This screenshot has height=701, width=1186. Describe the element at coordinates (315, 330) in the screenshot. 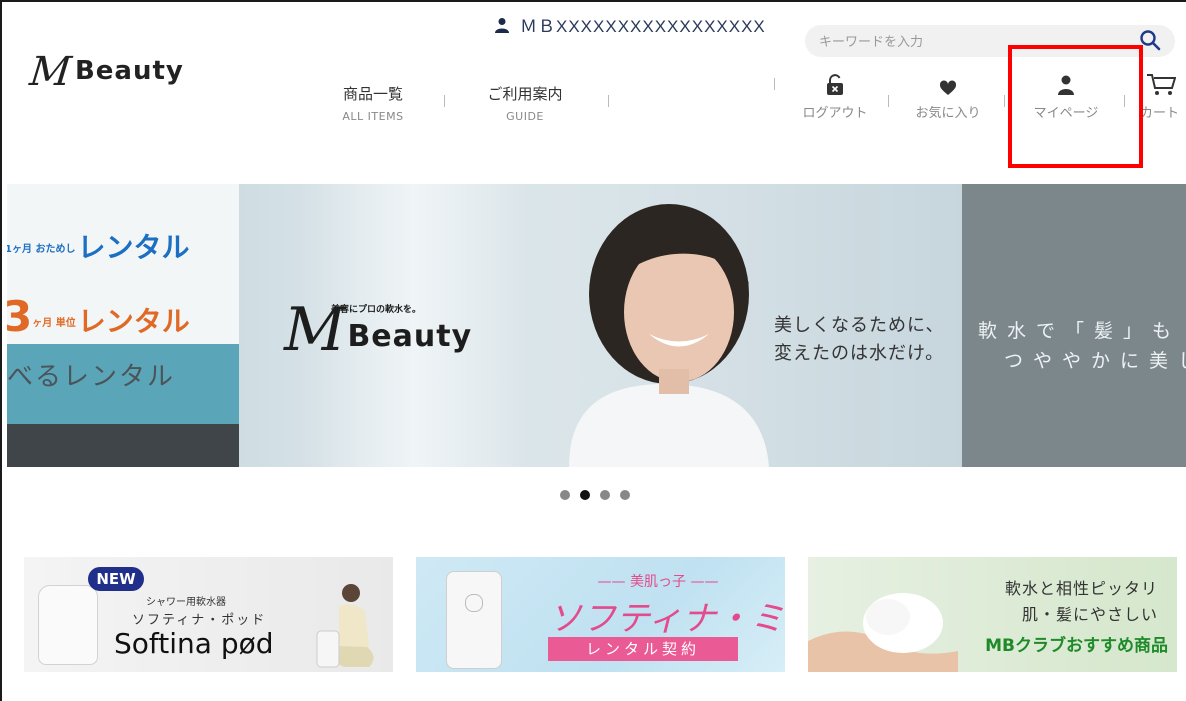

I see `hero-logo-mark: M` at that location.